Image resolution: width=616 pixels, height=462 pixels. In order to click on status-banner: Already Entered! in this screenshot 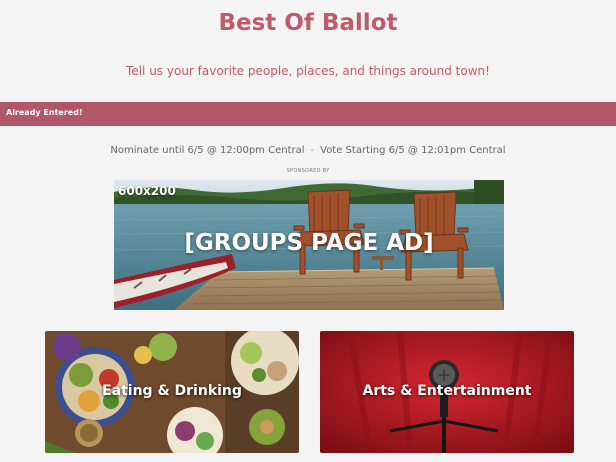, I will do `click(308, 114)`.